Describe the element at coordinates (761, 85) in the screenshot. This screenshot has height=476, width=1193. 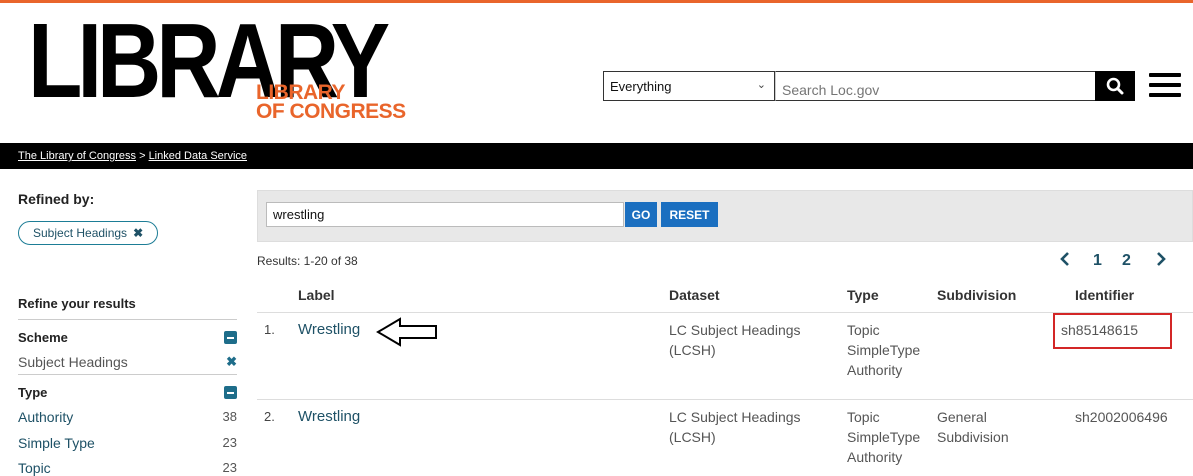
I see `chevron-down-icon: ⌄` at that location.